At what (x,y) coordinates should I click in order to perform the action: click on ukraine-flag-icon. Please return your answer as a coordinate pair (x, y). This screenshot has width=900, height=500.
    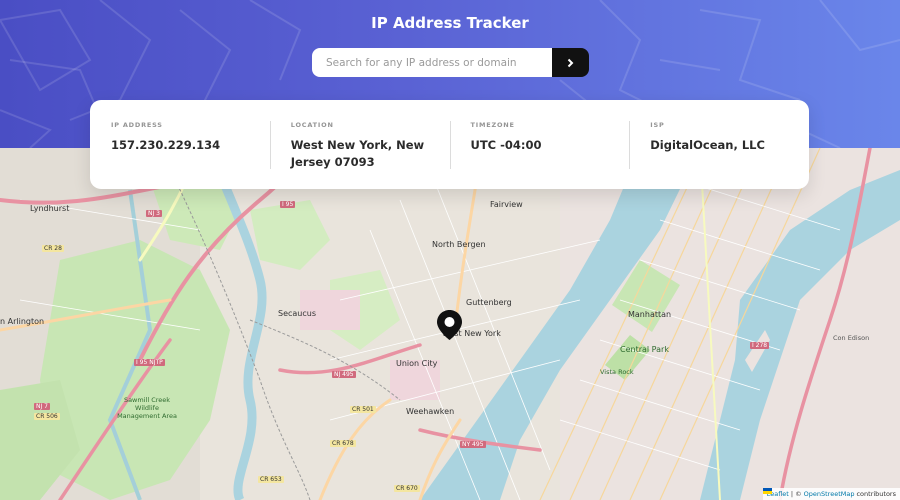
    Looking at the image, I should click on (767, 491).